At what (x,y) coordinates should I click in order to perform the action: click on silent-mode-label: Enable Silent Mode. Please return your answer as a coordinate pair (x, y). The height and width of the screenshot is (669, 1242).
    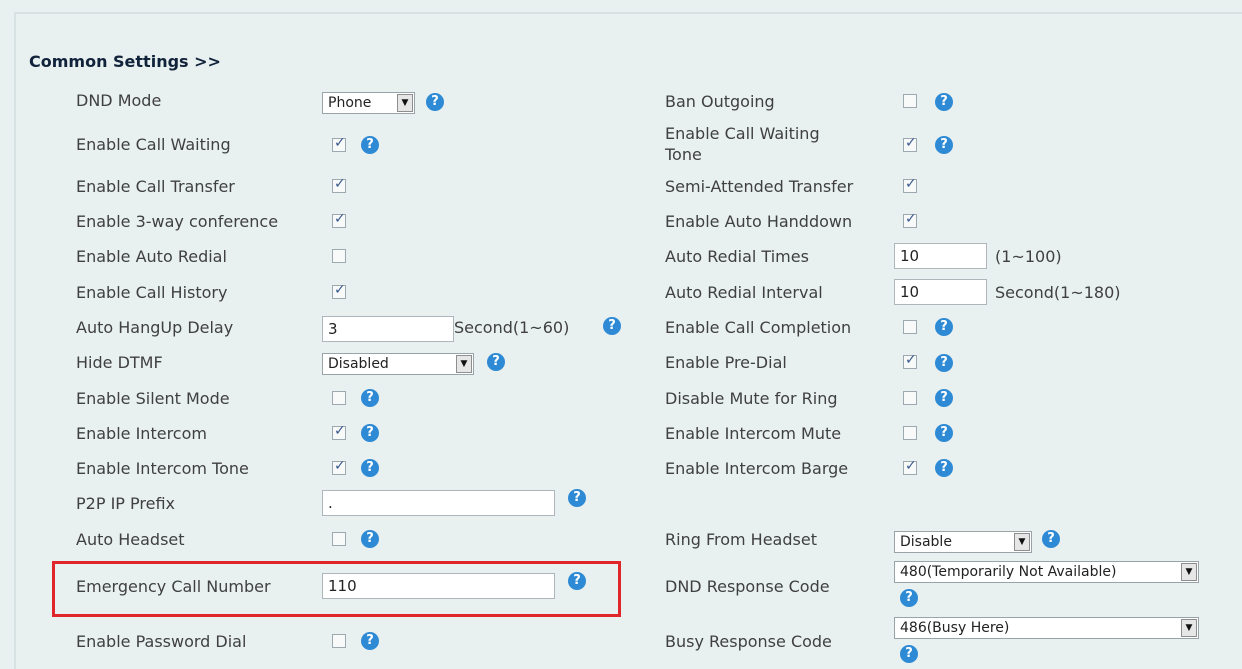
    Looking at the image, I should click on (153, 398).